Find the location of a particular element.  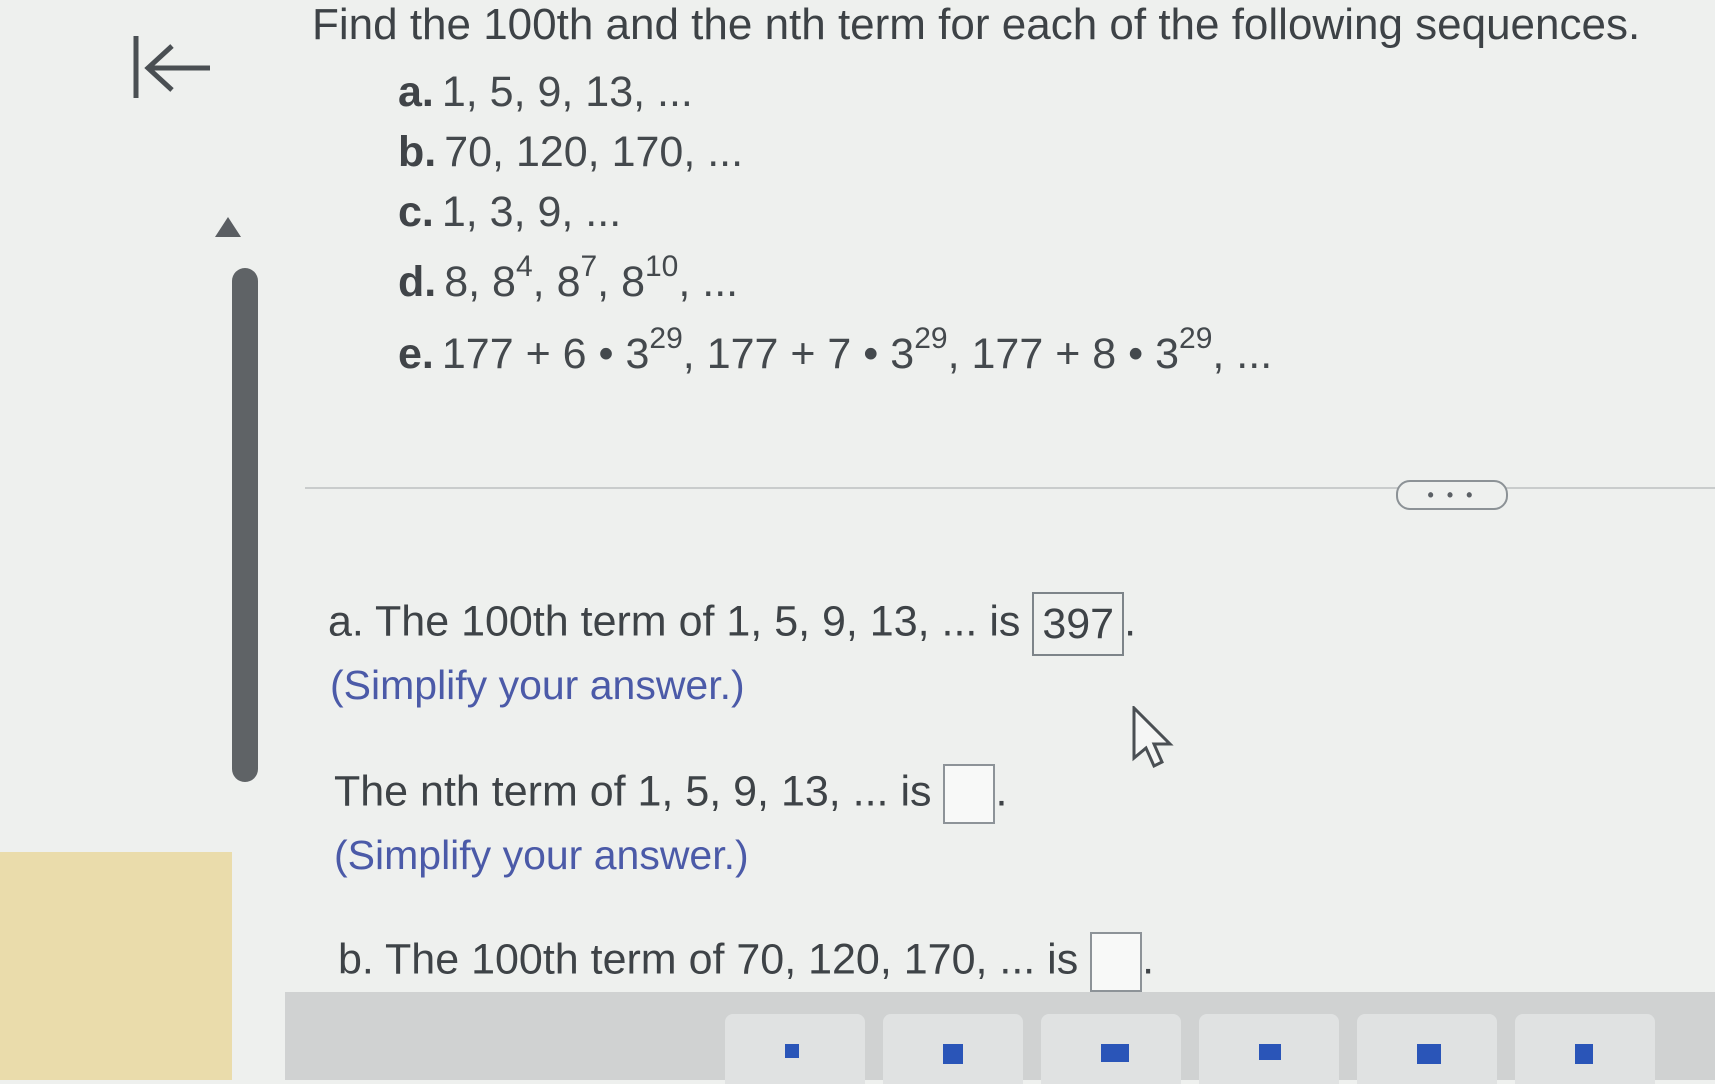

mouse-pointer-icon is located at coordinates (1153, 739).